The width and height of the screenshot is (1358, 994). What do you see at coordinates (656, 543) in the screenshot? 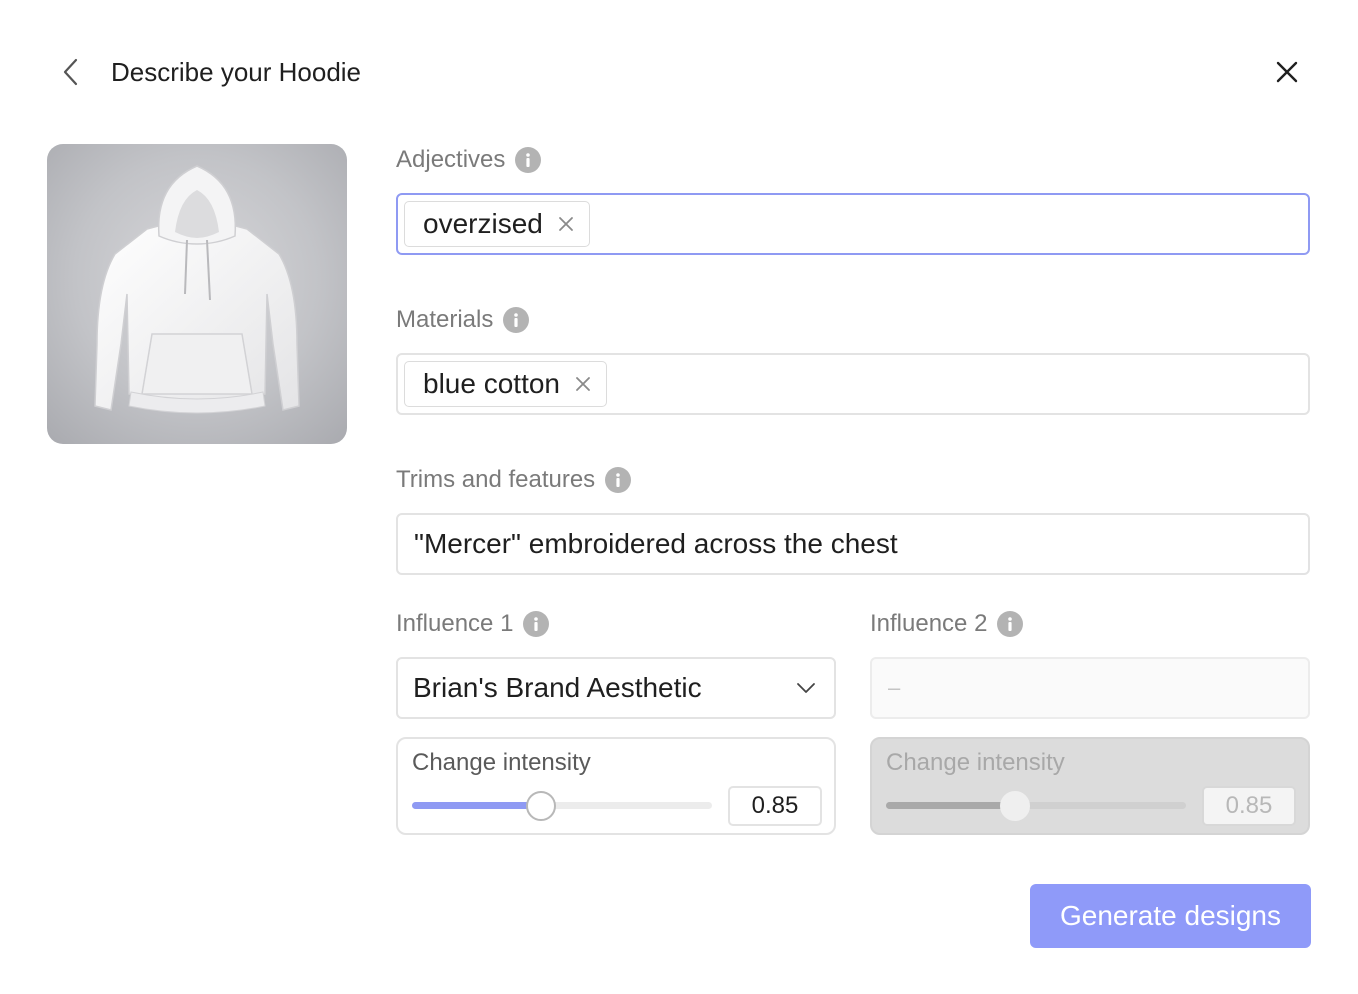
I see `trims-value: "Mercer" embroidered across the chest` at bounding box center [656, 543].